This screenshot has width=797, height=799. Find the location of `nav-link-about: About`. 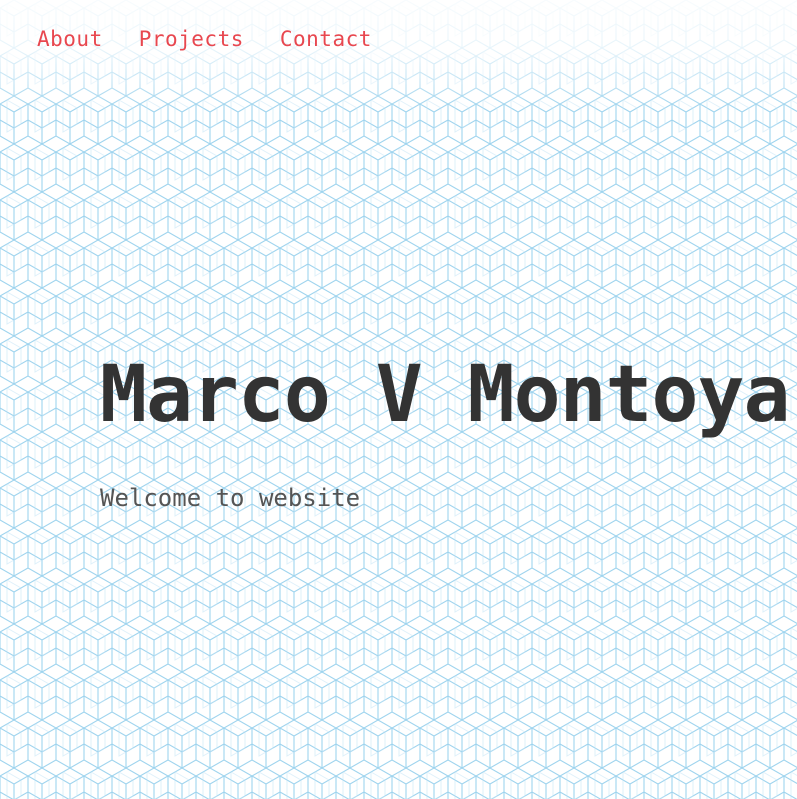

nav-link-about: About is located at coordinates (70, 39).